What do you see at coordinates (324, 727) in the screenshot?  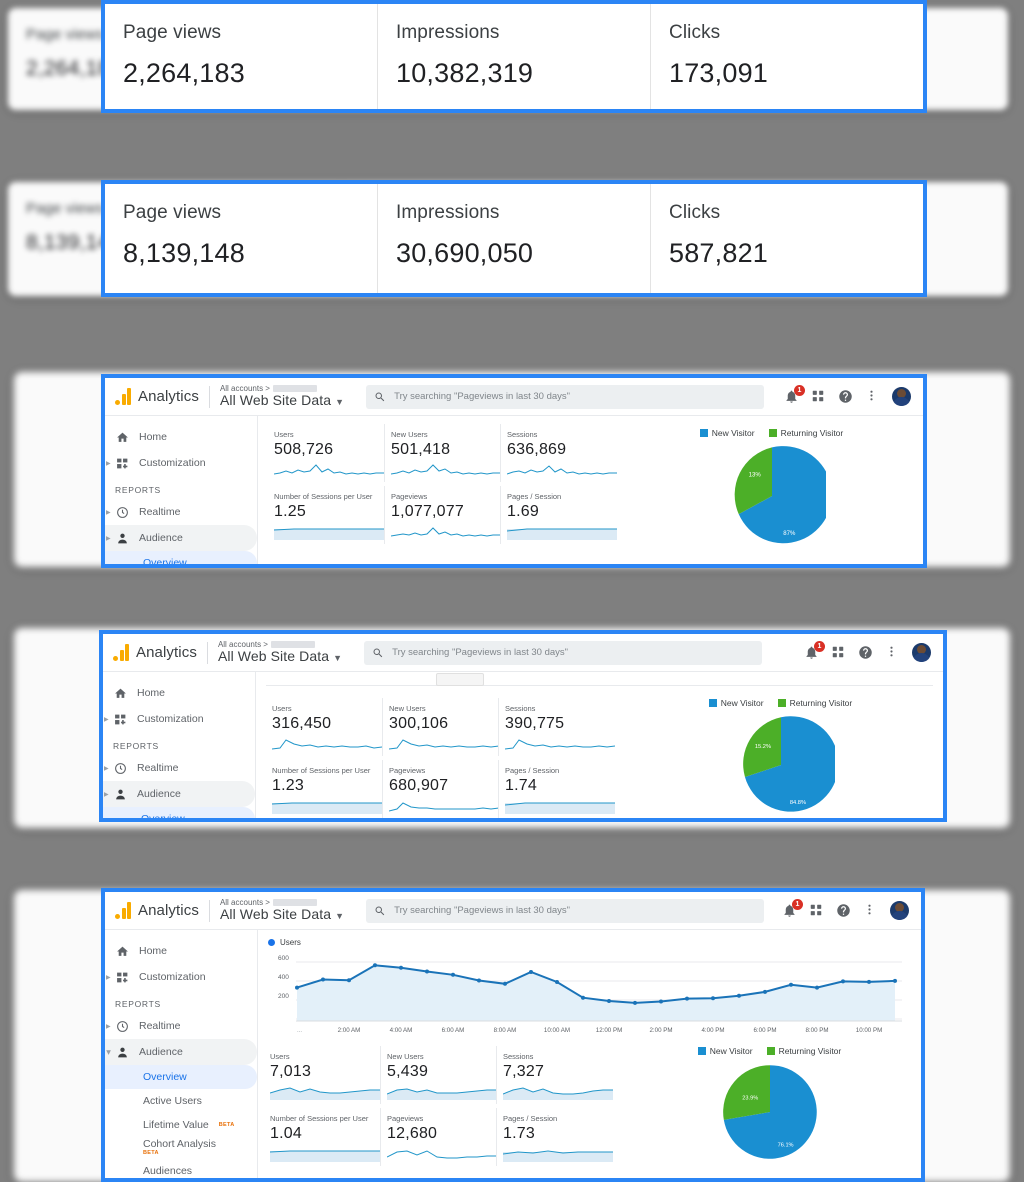 I see `metric-card-users: Users 316,450` at bounding box center [324, 727].